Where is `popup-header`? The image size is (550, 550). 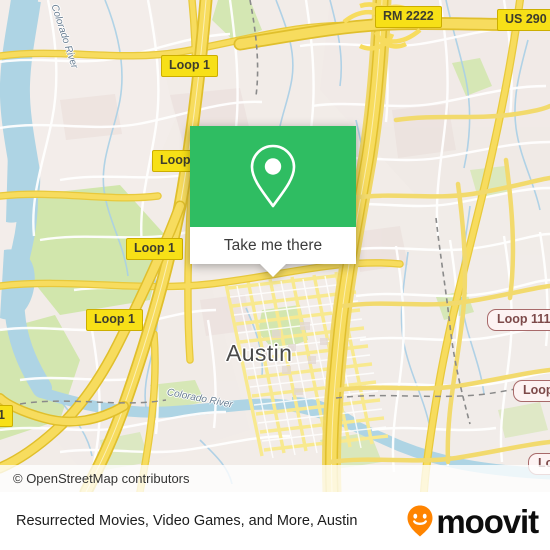 popup-header is located at coordinates (273, 176).